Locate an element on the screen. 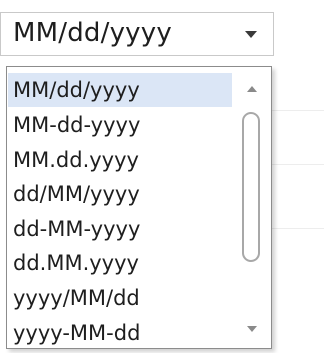 This screenshot has height=353, width=324. dropdown-option-selected: MM/dd/yyyy is located at coordinates (120, 90).